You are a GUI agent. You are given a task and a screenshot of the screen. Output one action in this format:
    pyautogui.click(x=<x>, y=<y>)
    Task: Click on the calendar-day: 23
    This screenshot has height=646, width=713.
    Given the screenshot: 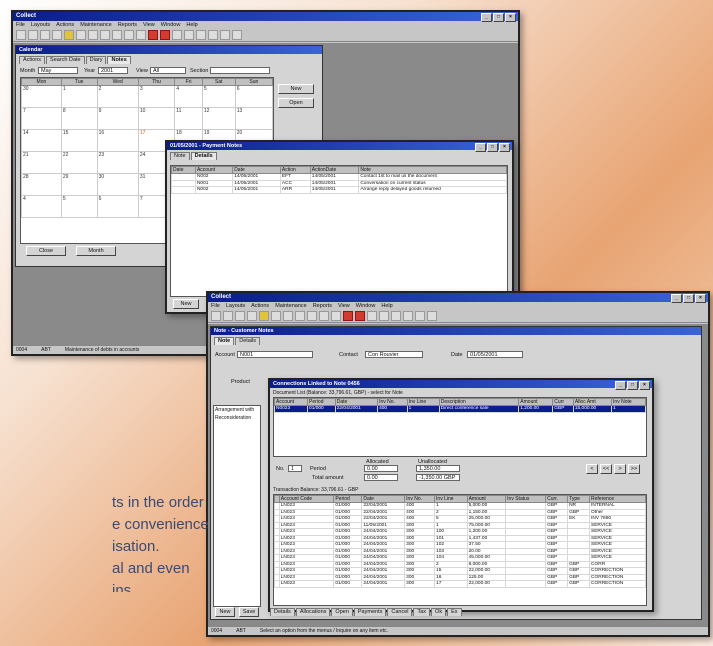 What is the action you would take?
    pyautogui.click(x=117, y=162)
    